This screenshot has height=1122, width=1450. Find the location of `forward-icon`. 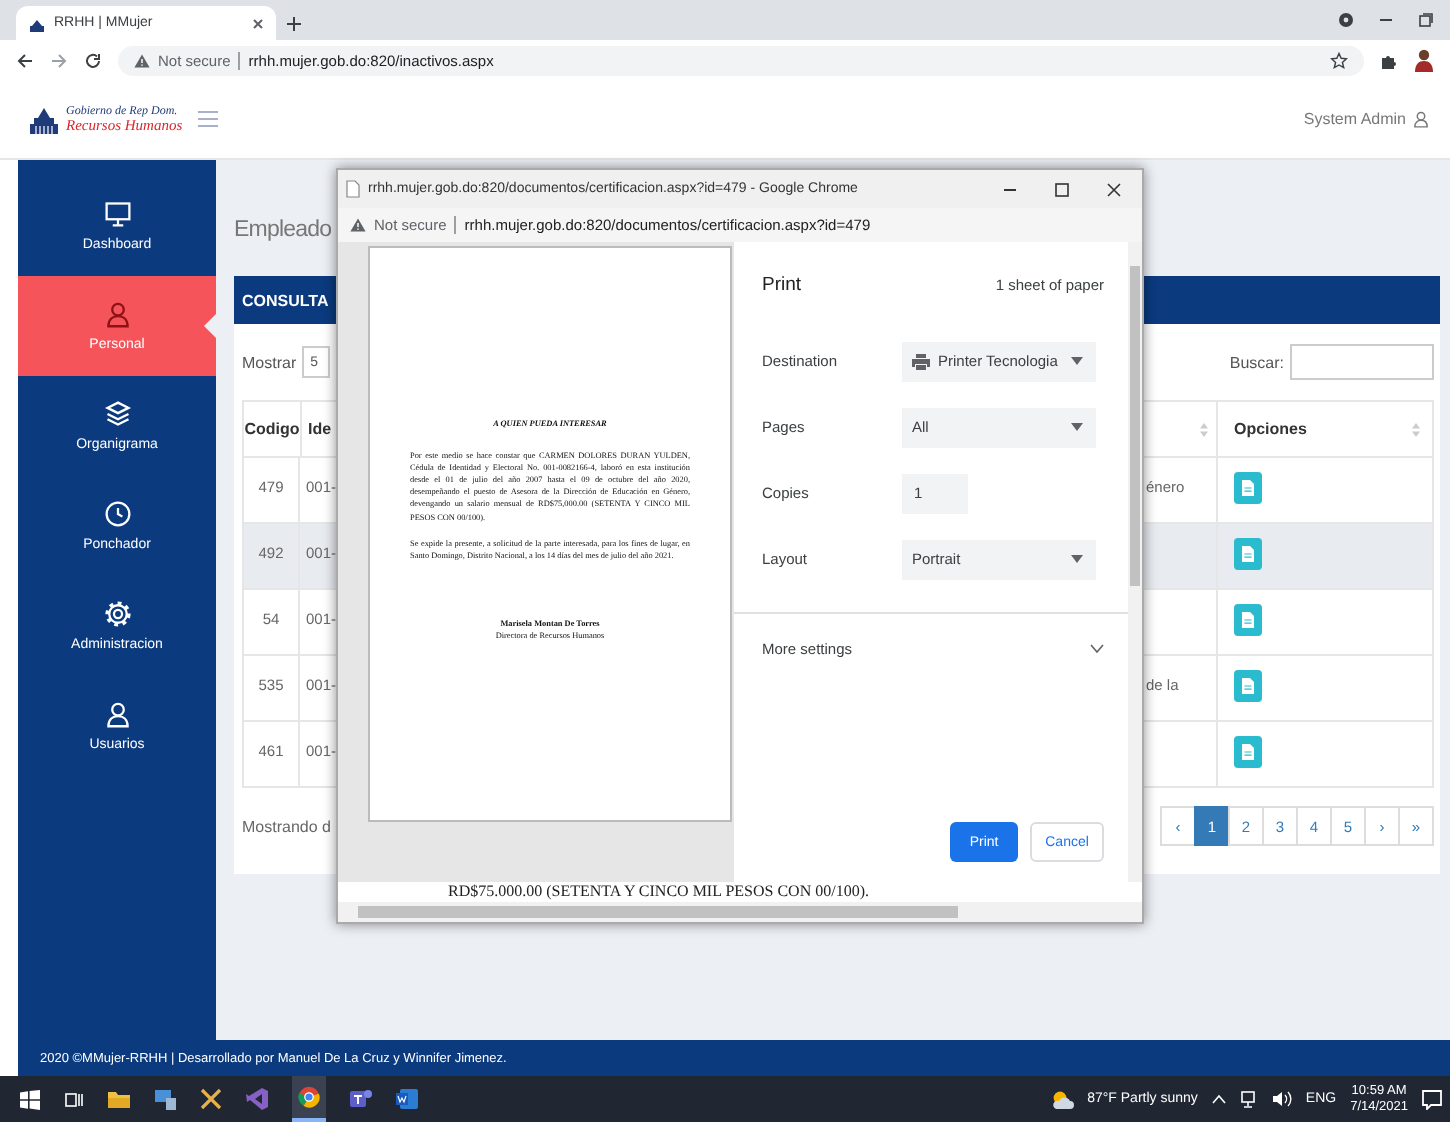

forward-icon is located at coordinates (59, 60).